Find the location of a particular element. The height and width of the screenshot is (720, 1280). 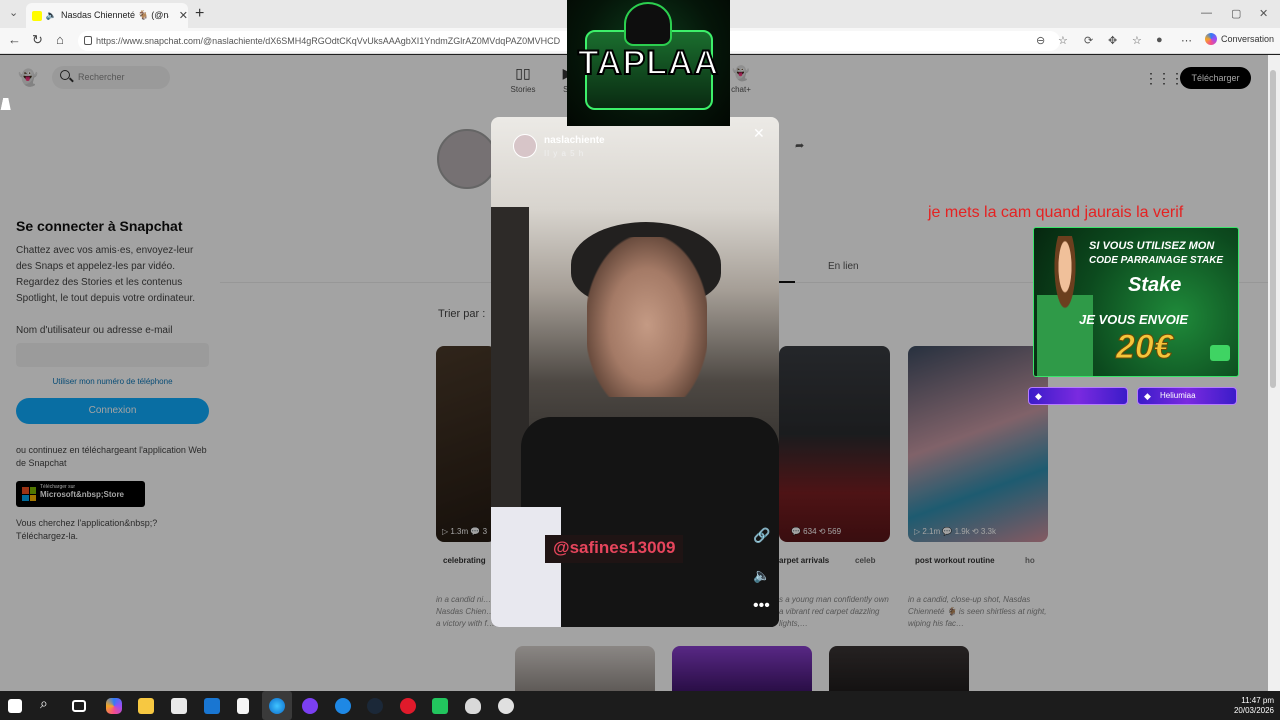

stream-message: je mets la cam quand jaurais la verif is located at coordinates (1056, 212).